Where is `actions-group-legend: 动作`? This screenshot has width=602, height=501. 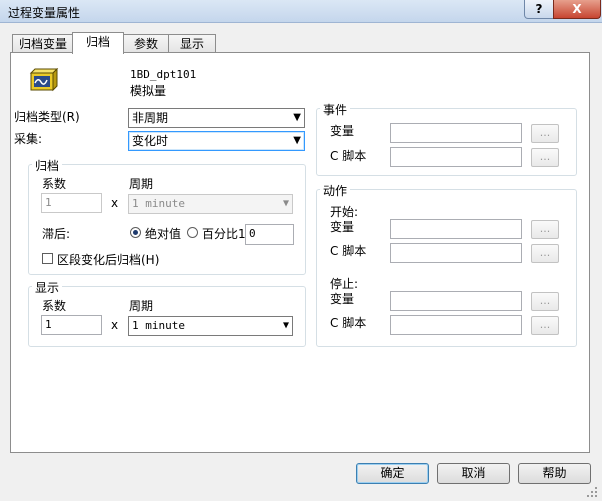
actions-group-legend: 动作 is located at coordinates (335, 190).